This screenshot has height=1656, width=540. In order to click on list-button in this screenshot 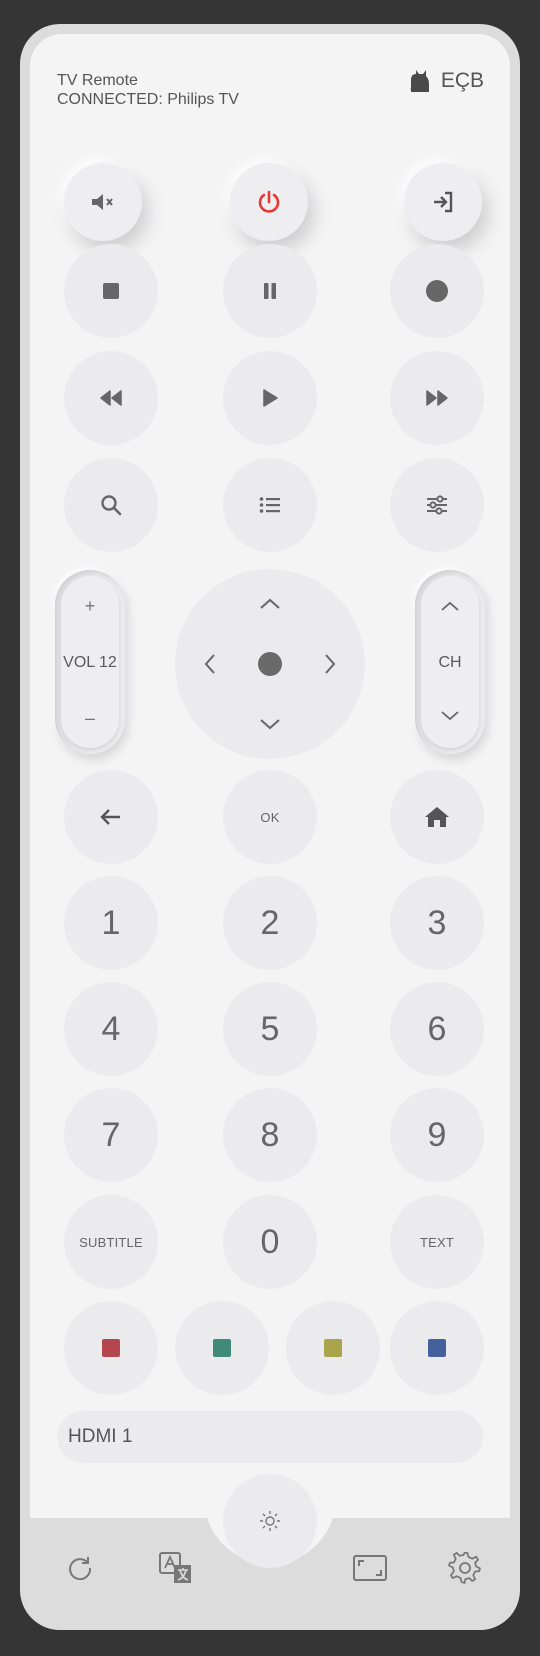, I will do `click(270, 505)`.